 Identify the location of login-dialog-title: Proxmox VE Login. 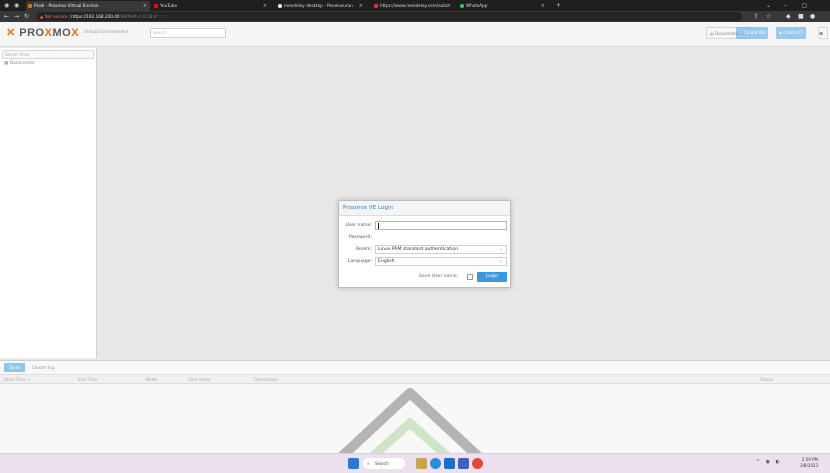
(424, 208).